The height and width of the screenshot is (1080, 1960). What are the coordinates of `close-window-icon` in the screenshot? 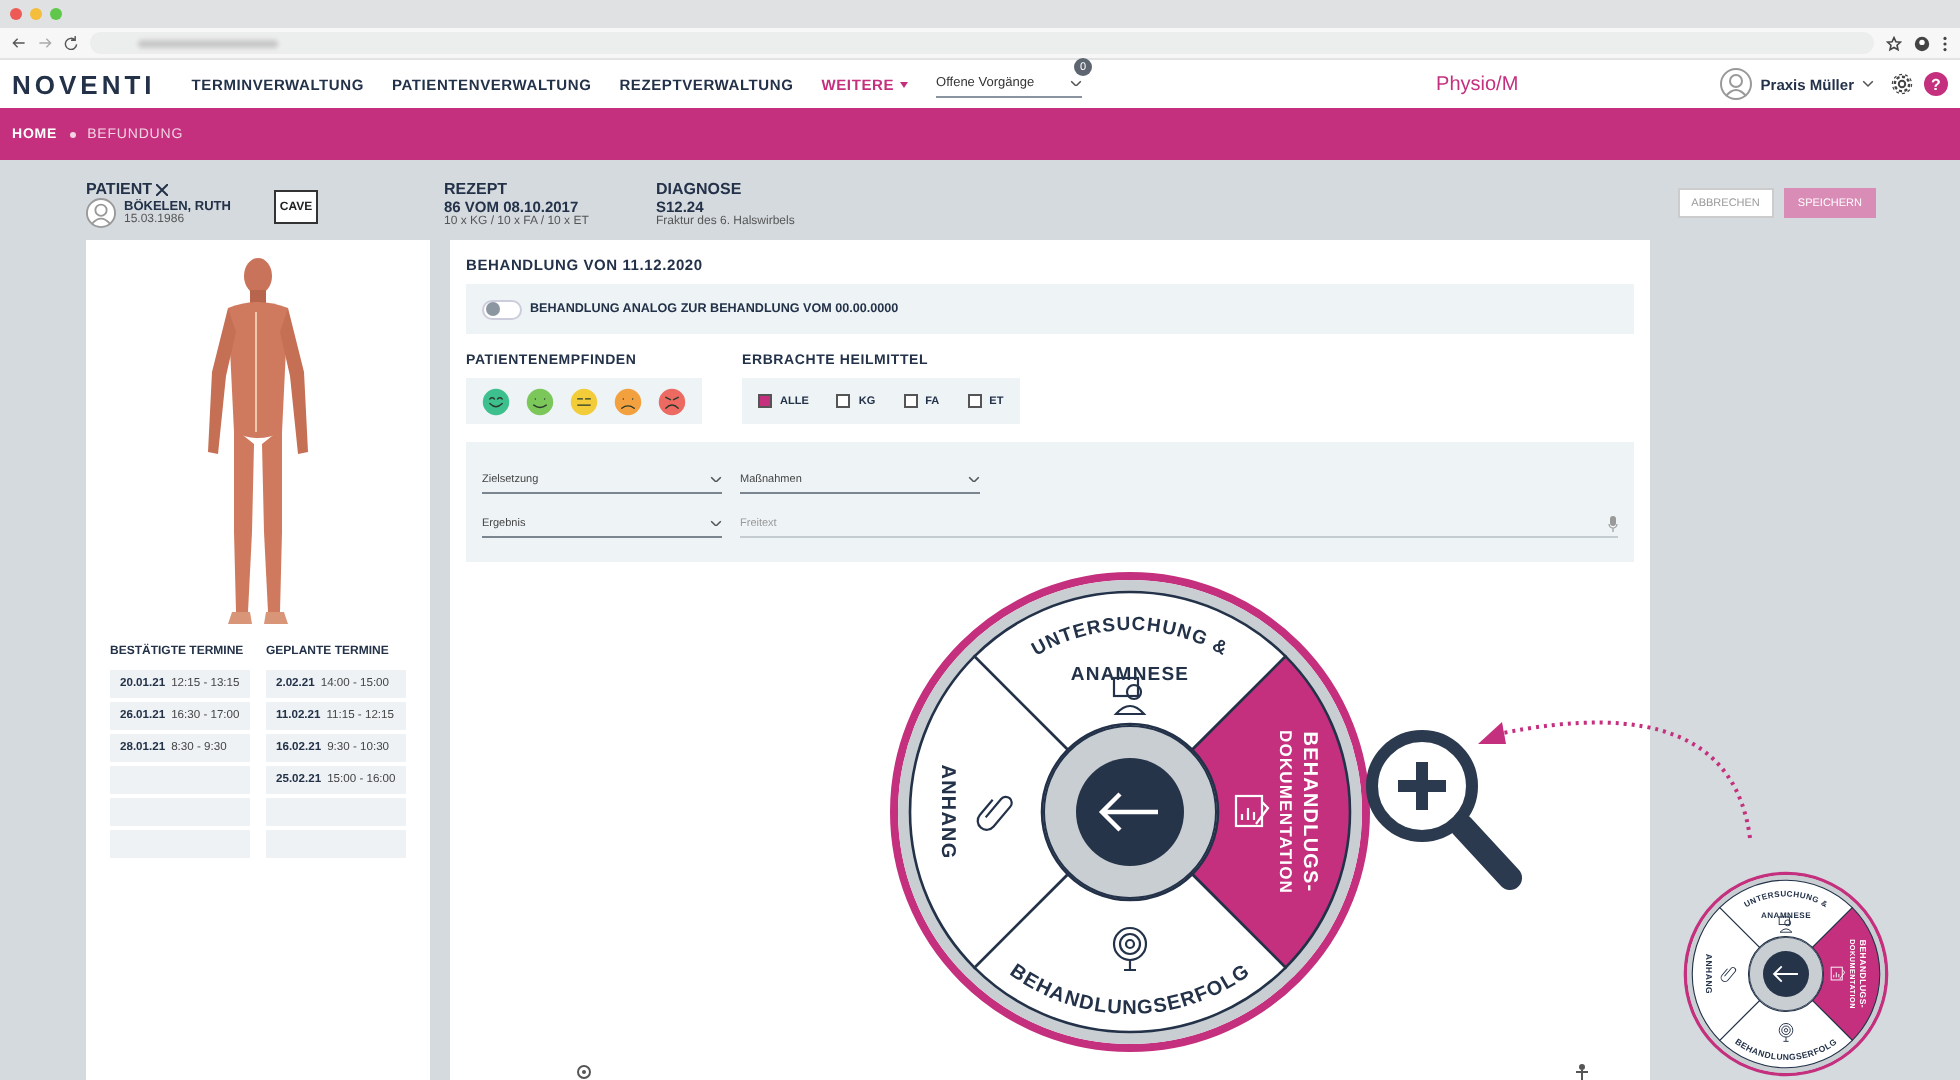 It's located at (16, 14).